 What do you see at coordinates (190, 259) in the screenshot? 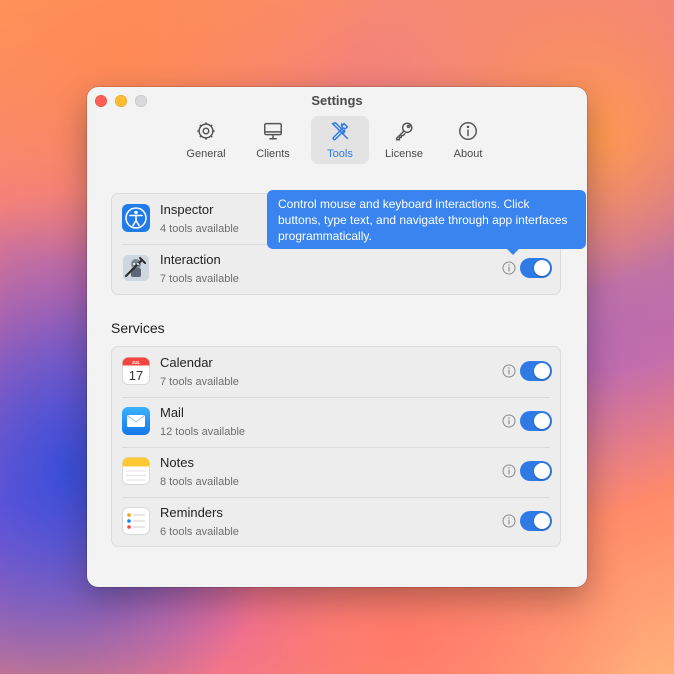
I see `tool-title-interaction: Interaction` at bounding box center [190, 259].